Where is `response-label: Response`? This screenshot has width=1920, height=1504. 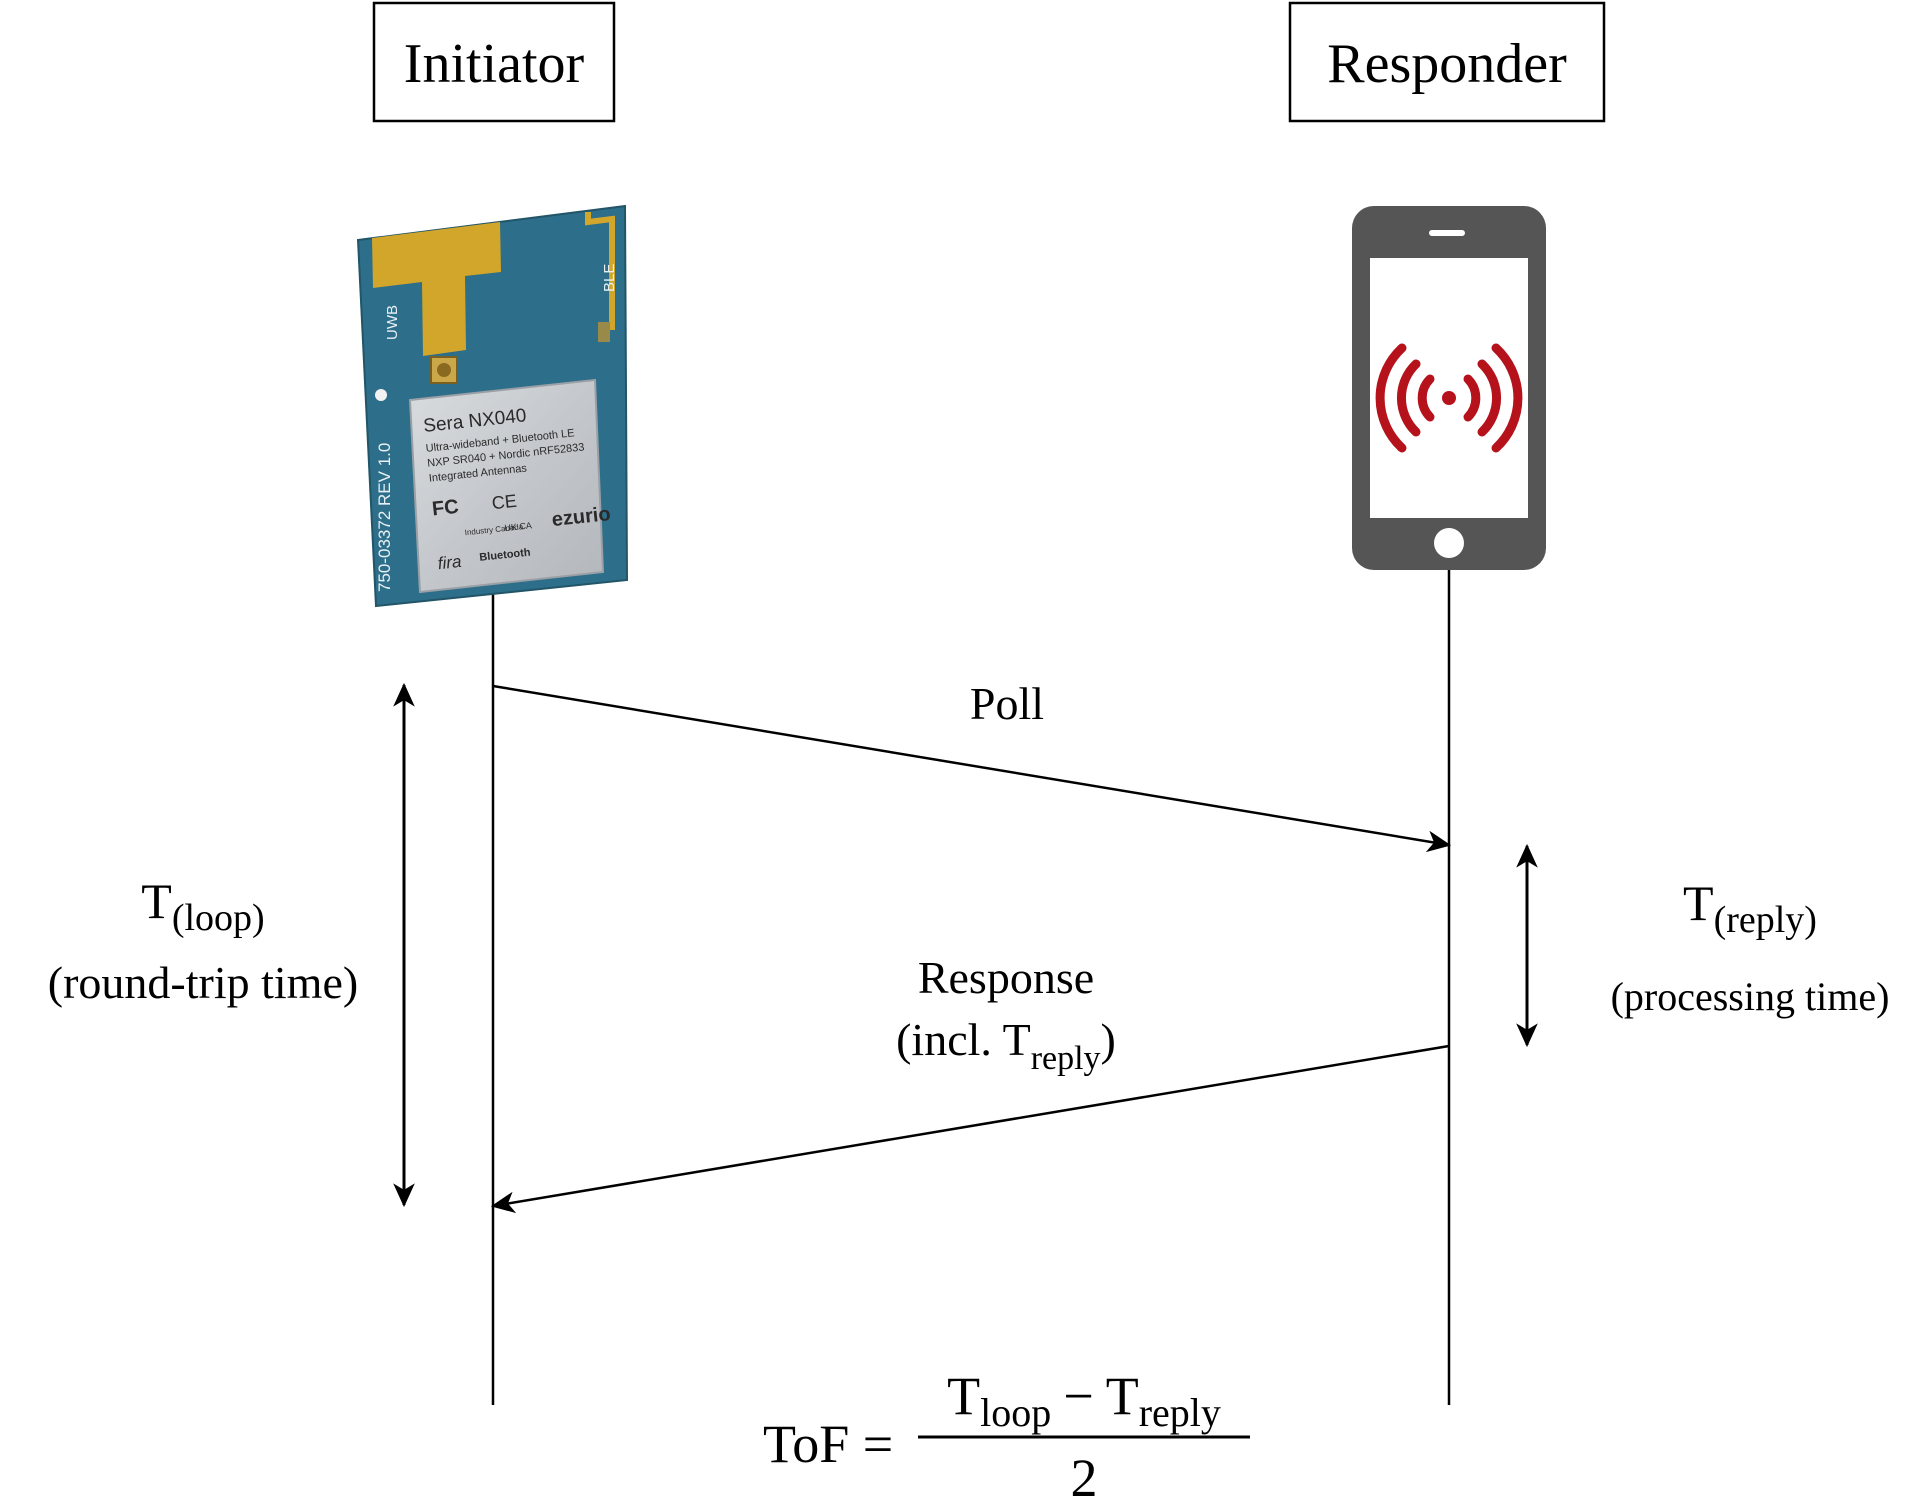
response-label: Response is located at coordinates (1006, 977).